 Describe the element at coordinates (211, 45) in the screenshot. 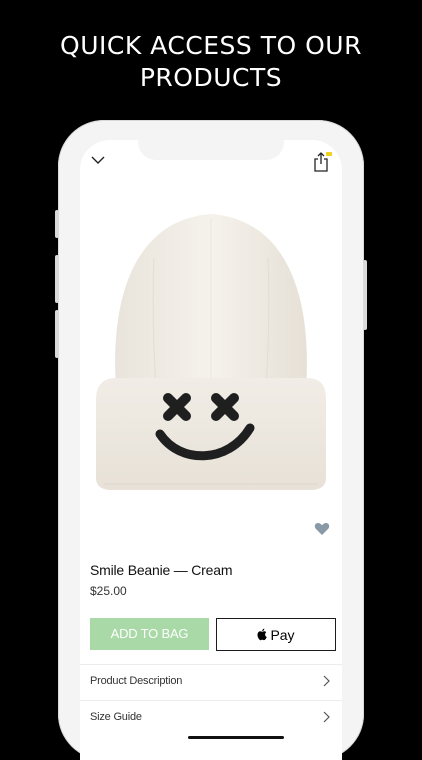

I see `promo-headline-line-1: QUICK ACCESS TO OUR` at that location.